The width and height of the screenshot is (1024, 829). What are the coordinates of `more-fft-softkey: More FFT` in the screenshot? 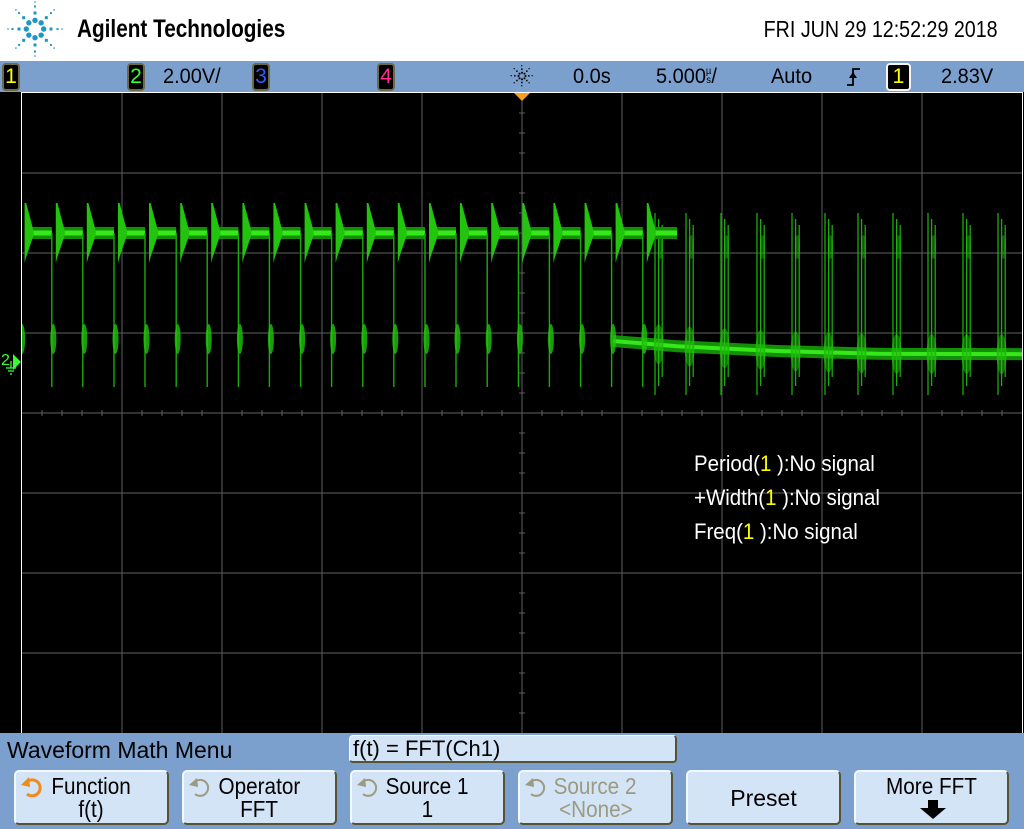 It's located at (931, 797).